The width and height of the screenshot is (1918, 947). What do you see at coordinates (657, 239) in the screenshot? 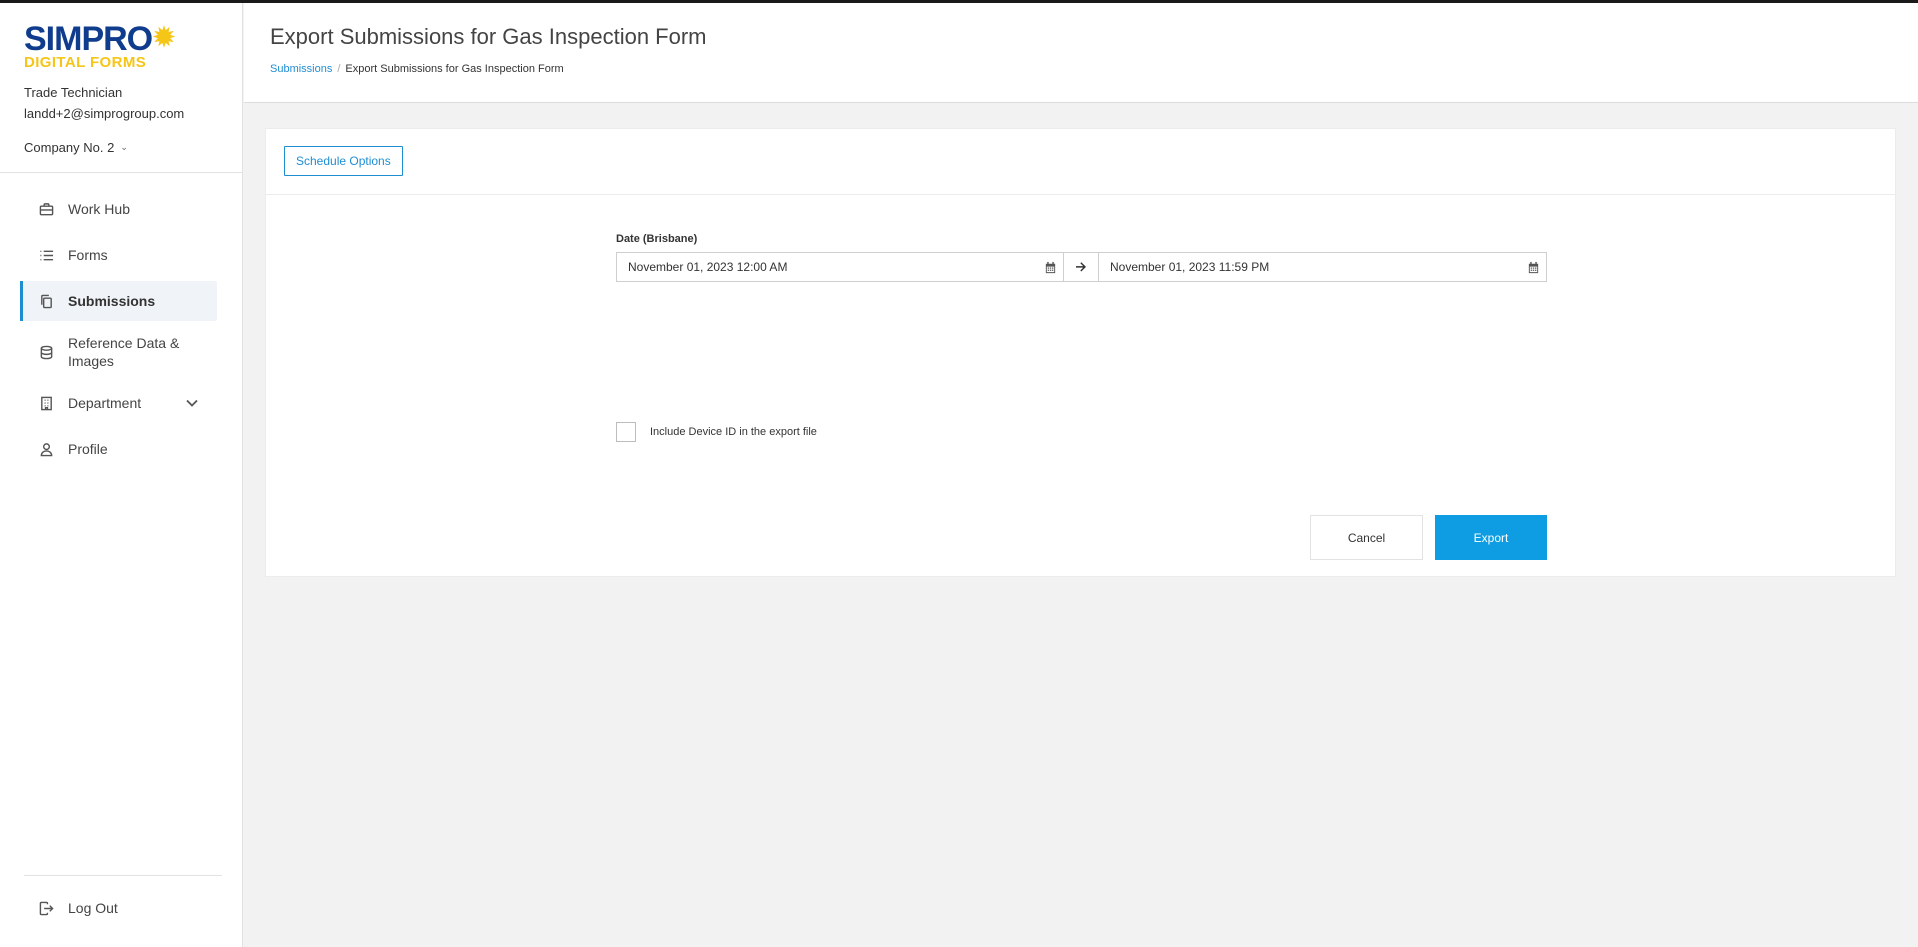
I see `date-range-label: Date (Brisbane)` at bounding box center [657, 239].